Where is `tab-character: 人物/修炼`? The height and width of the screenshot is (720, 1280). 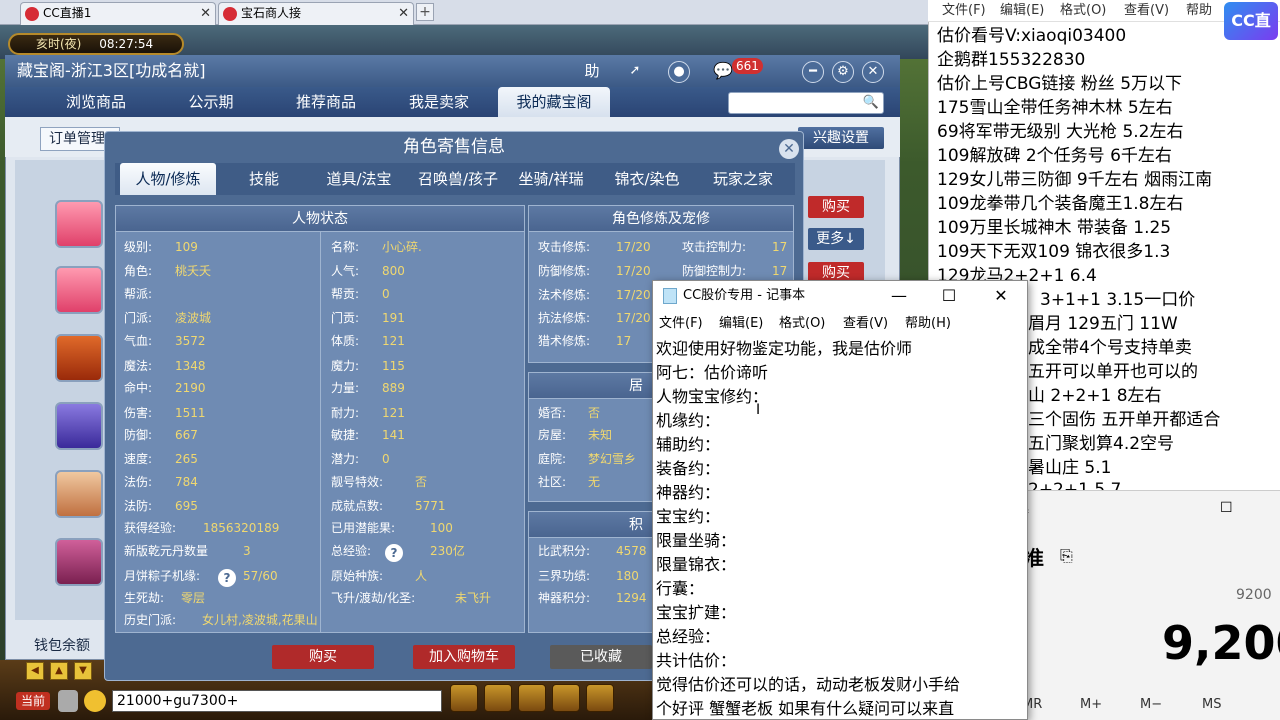 tab-character: 人物/修炼 is located at coordinates (168, 179).